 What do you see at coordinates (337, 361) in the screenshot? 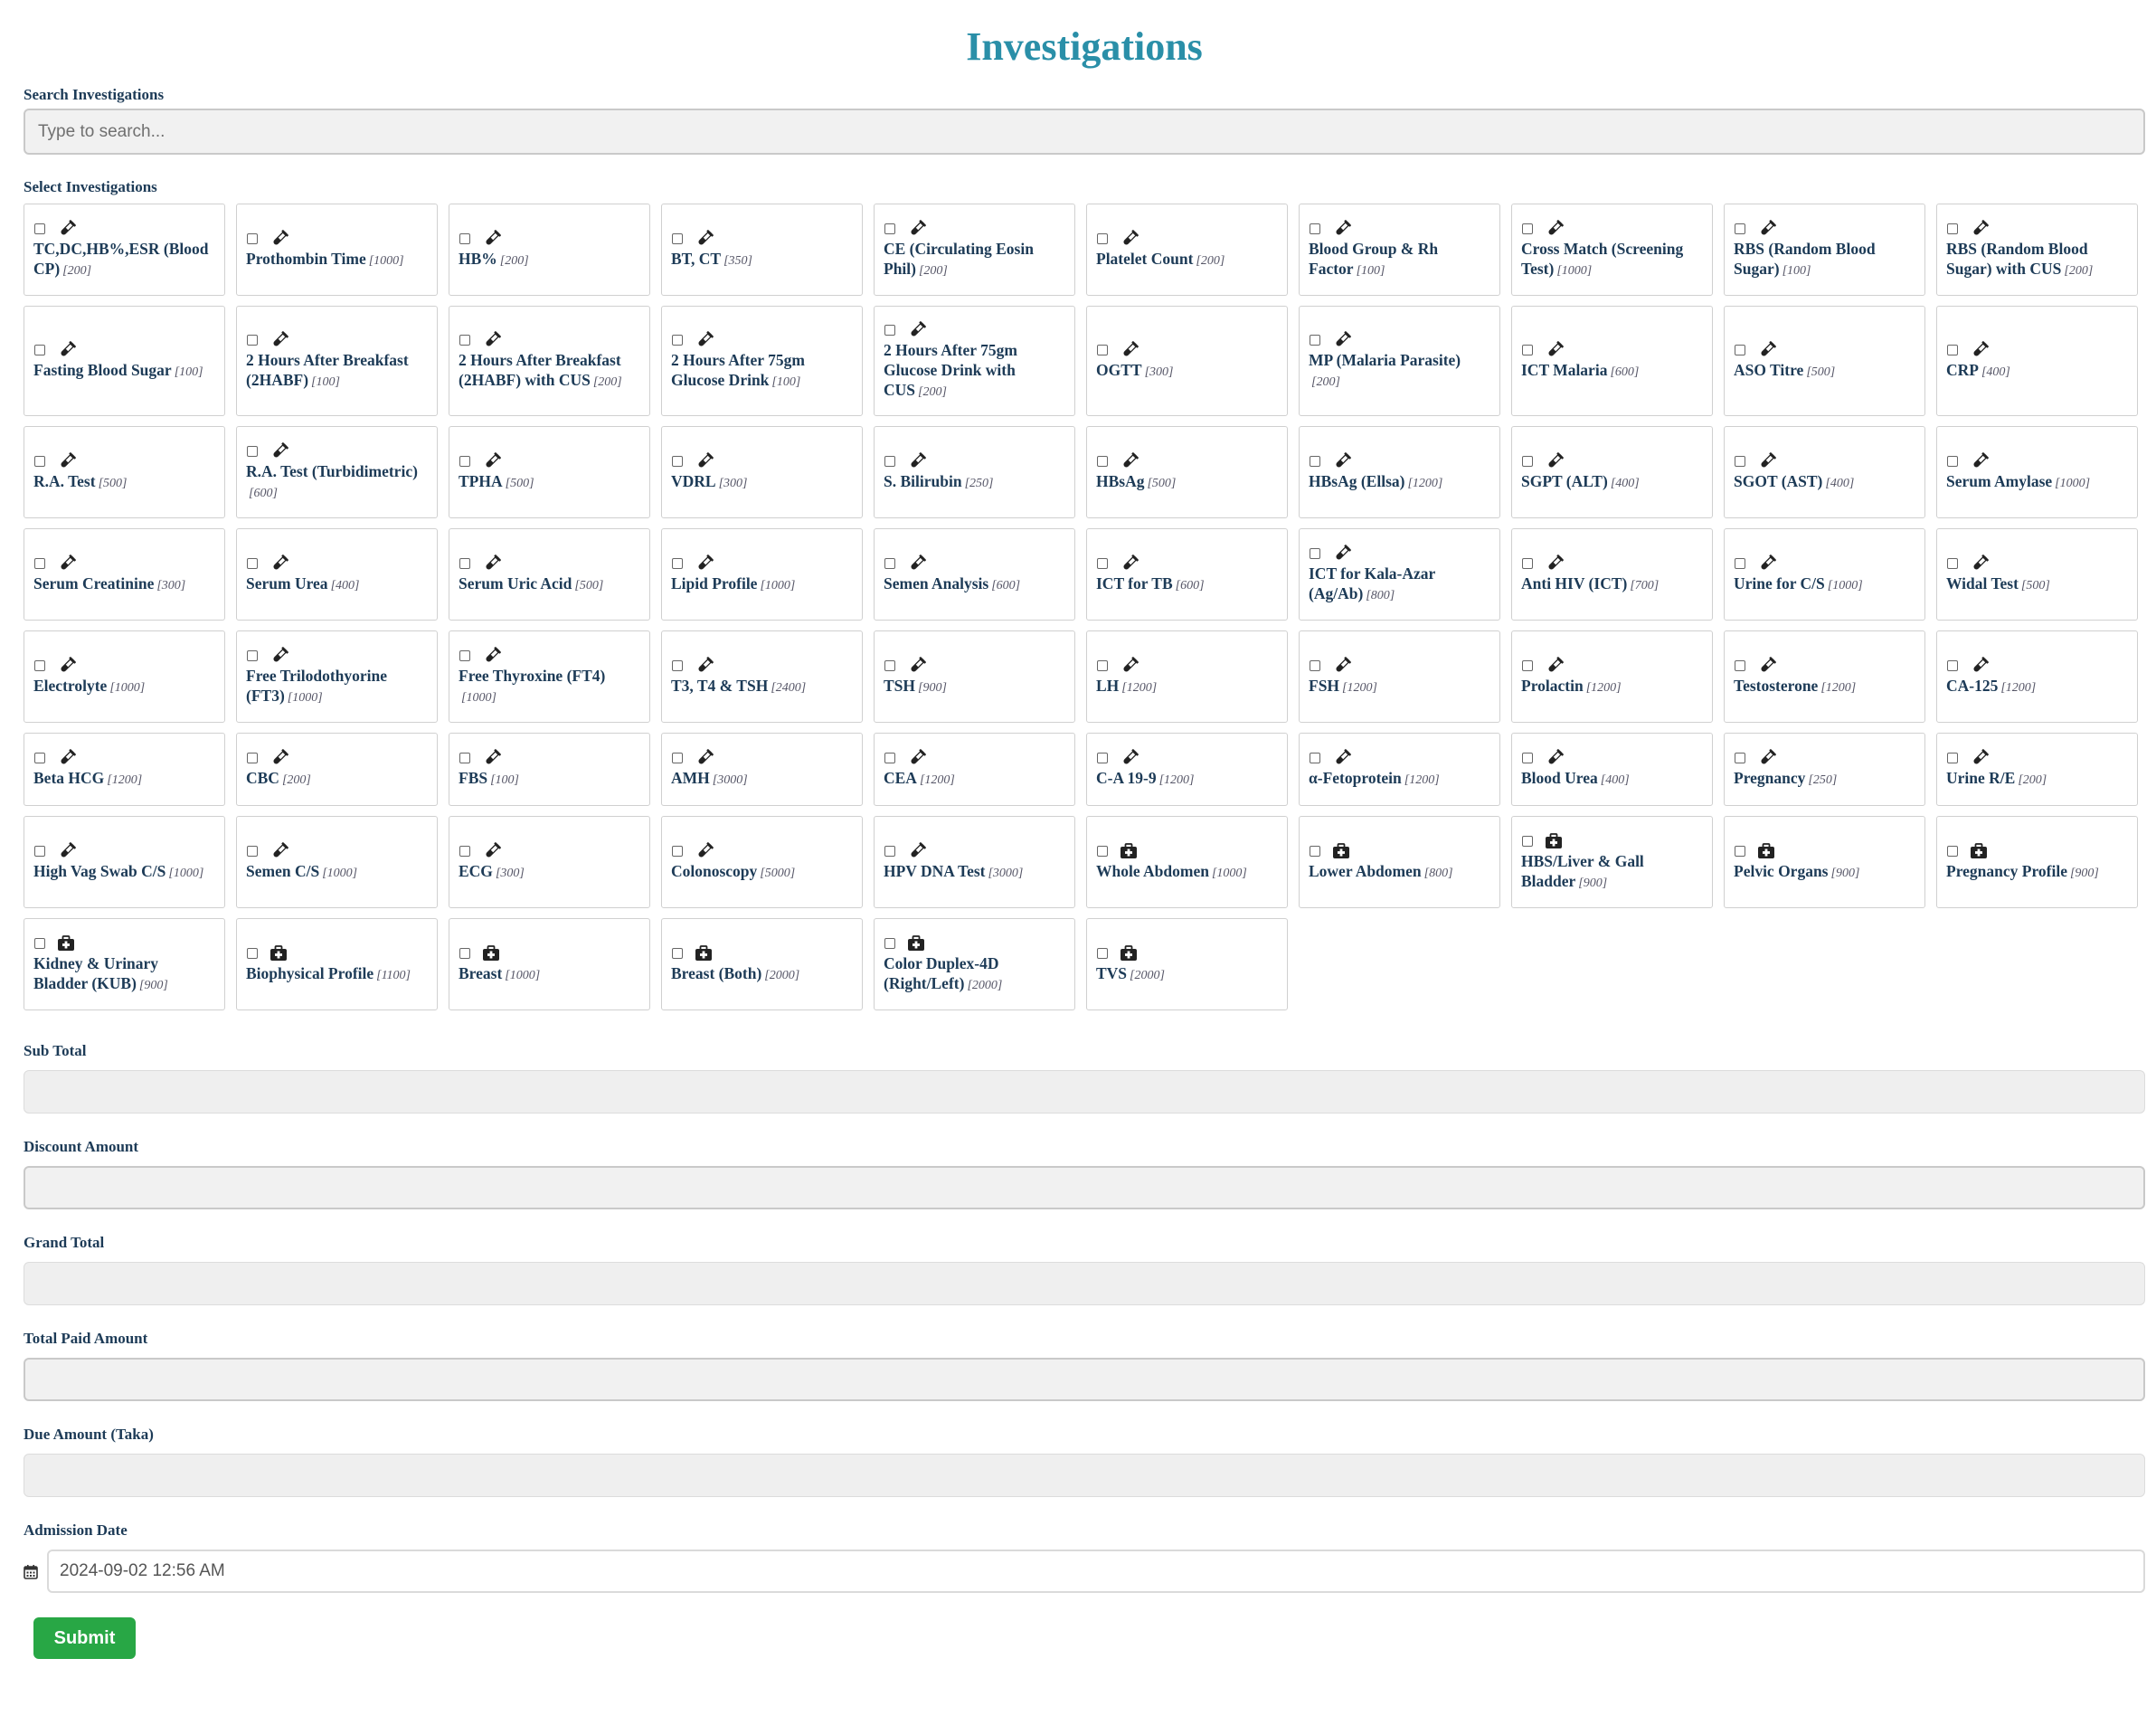
I see `investigation-card: 2 Hours After Breakfast (2HABF) [100]` at bounding box center [337, 361].